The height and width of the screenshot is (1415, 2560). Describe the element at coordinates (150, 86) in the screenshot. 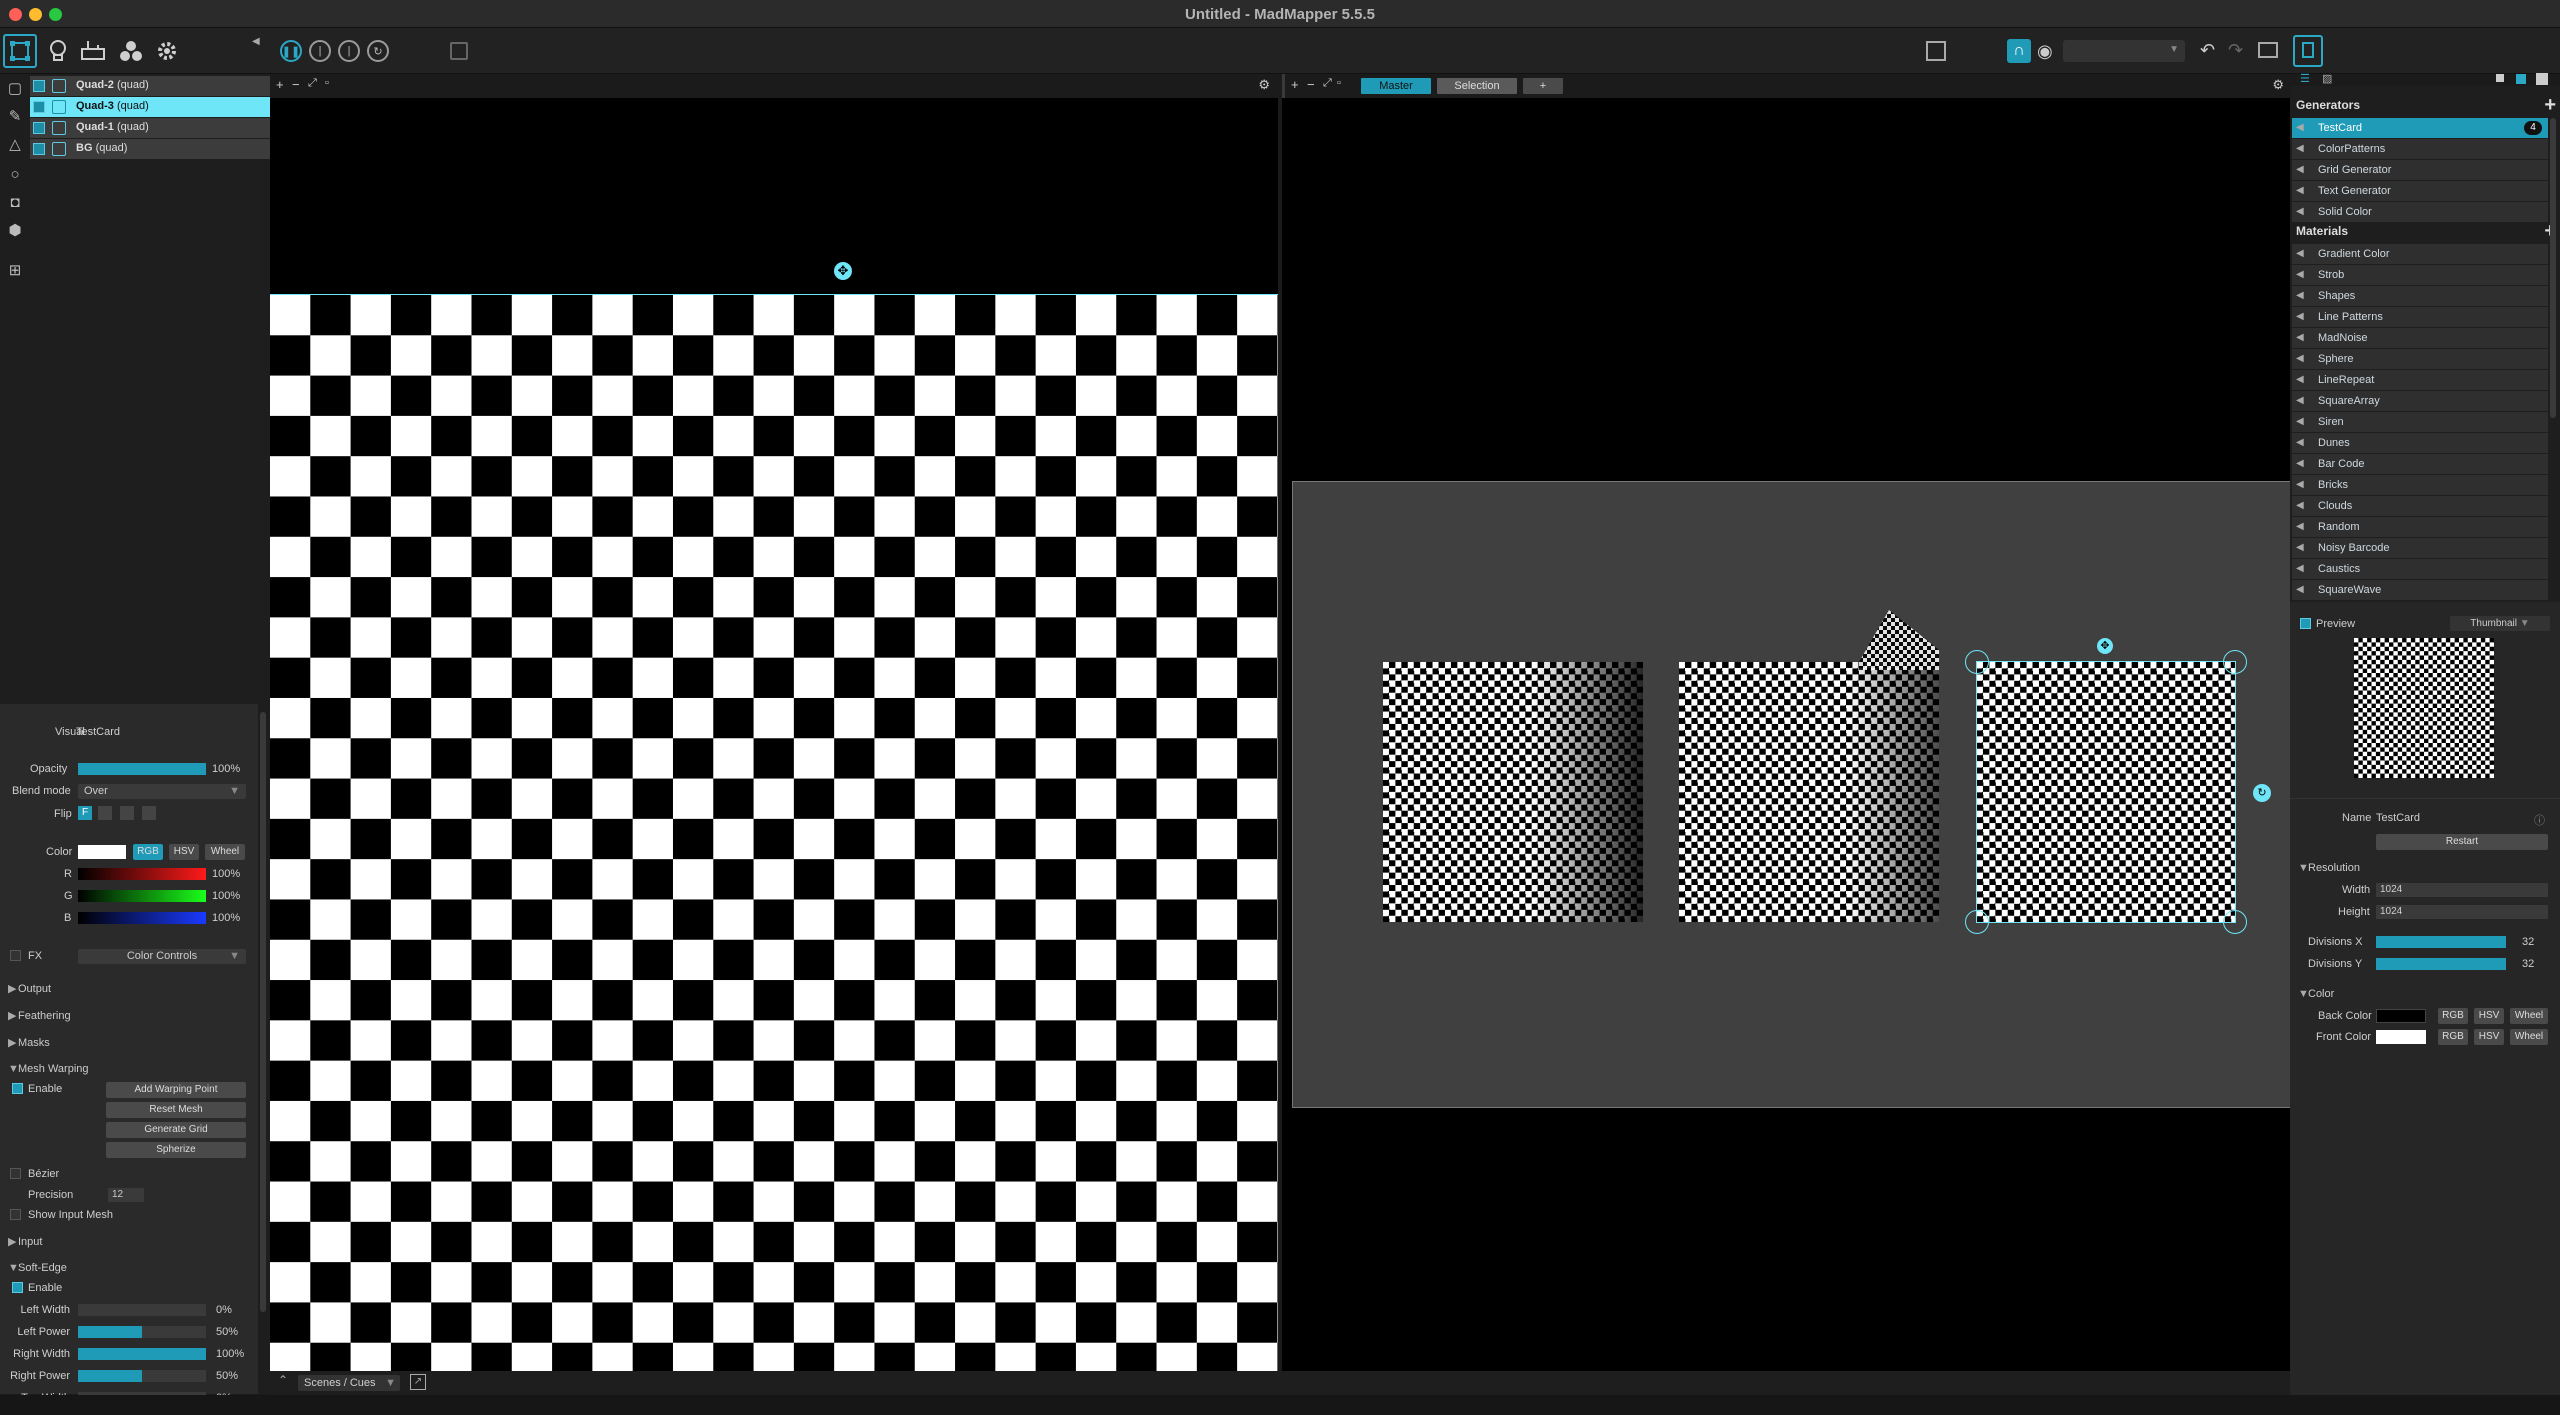

I see `layer-item: Quad-2 (quad)` at that location.